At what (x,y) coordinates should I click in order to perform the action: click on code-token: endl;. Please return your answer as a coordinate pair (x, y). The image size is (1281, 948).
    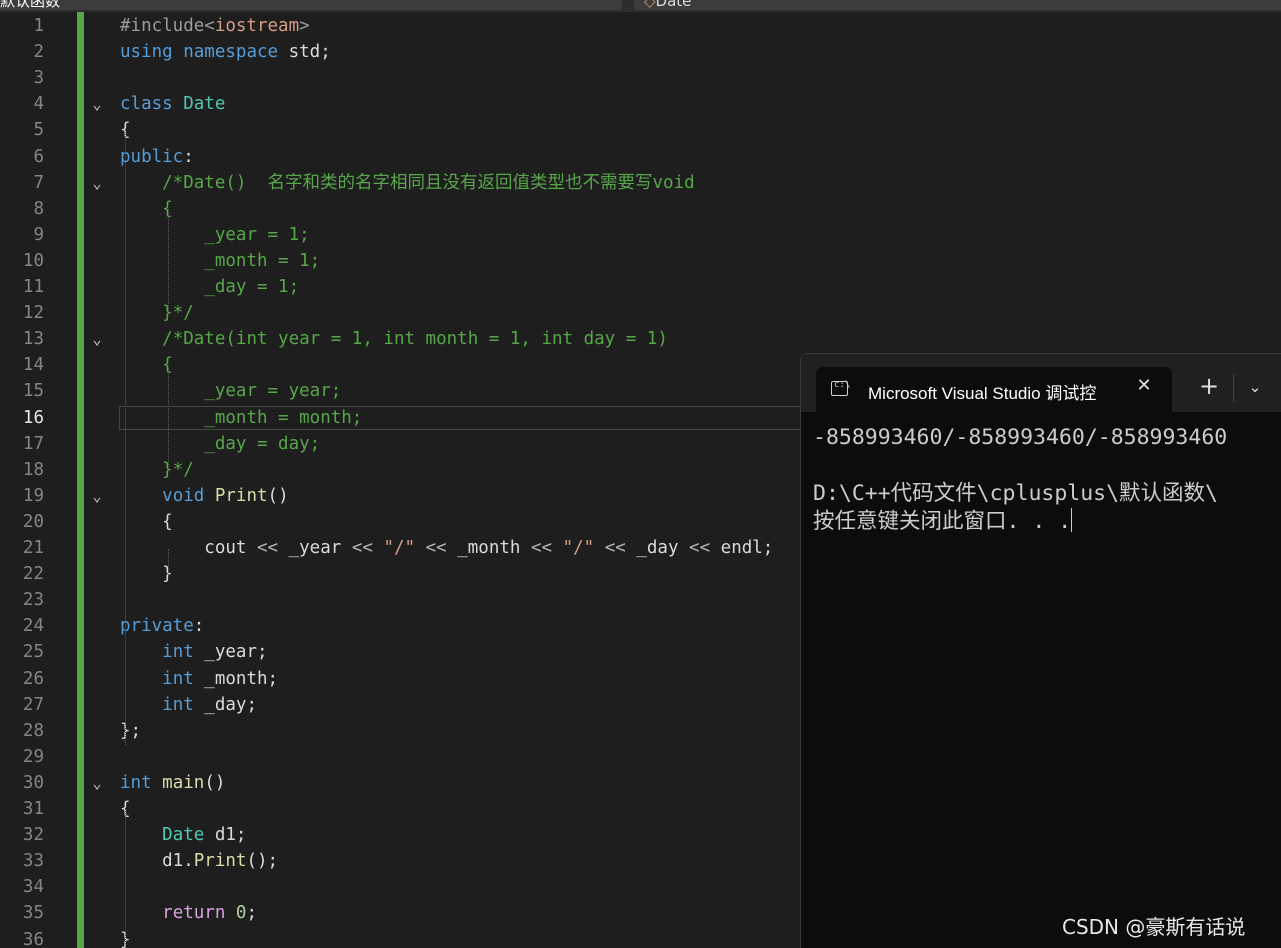
    Looking at the image, I should click on (742, 548).